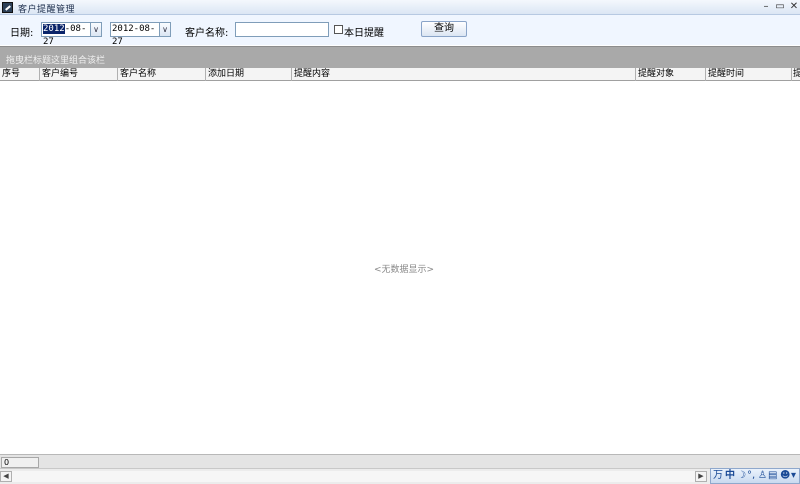  Describe the element at coordinates (444, 29) in the screenshot. I see `query-button: 查询` at that location.